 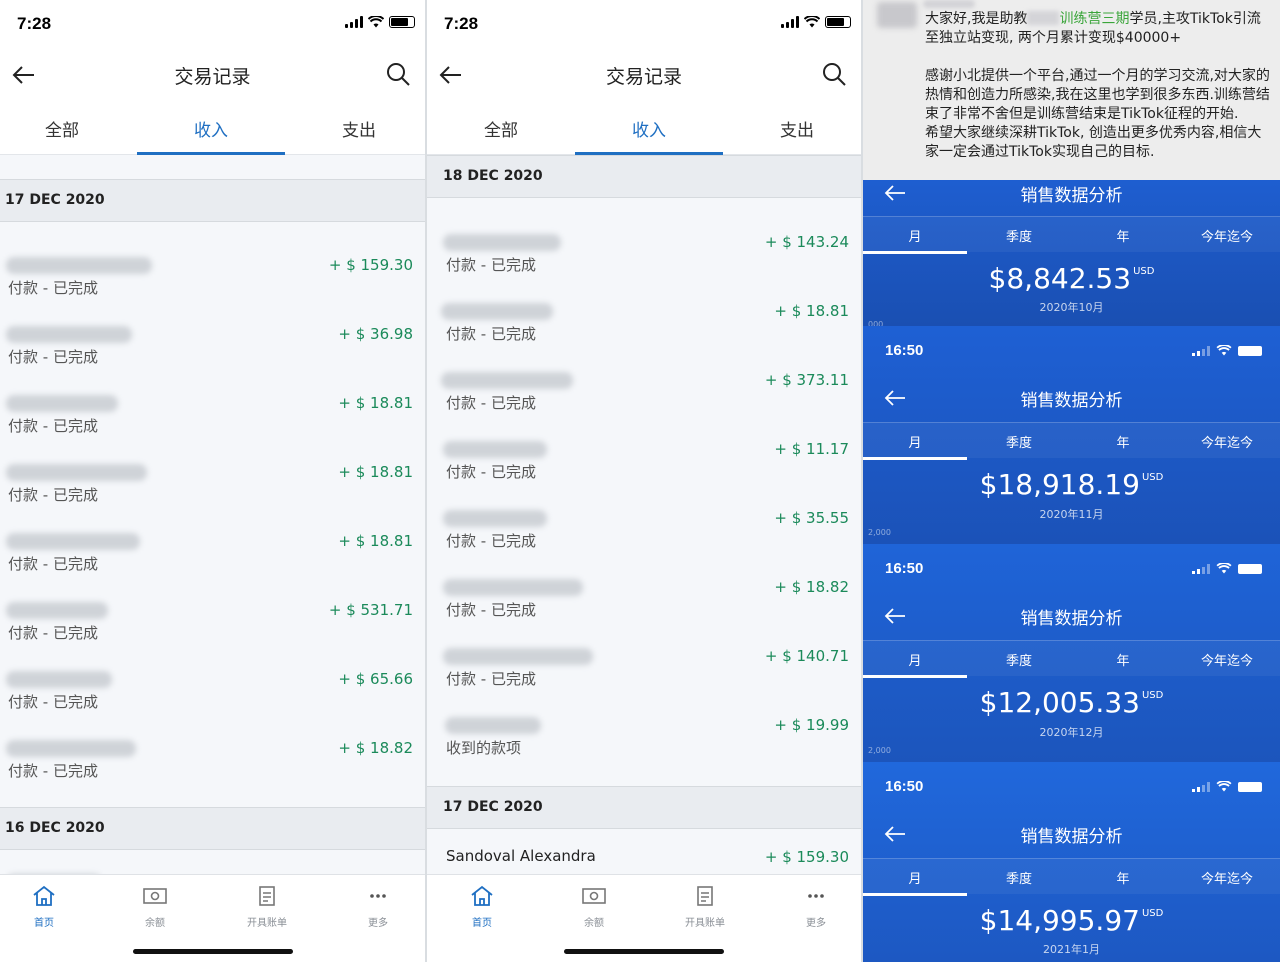 I want to click on transaction-row: 付款 - 已完成 + $ 373.11, so click(x=644, y=392).